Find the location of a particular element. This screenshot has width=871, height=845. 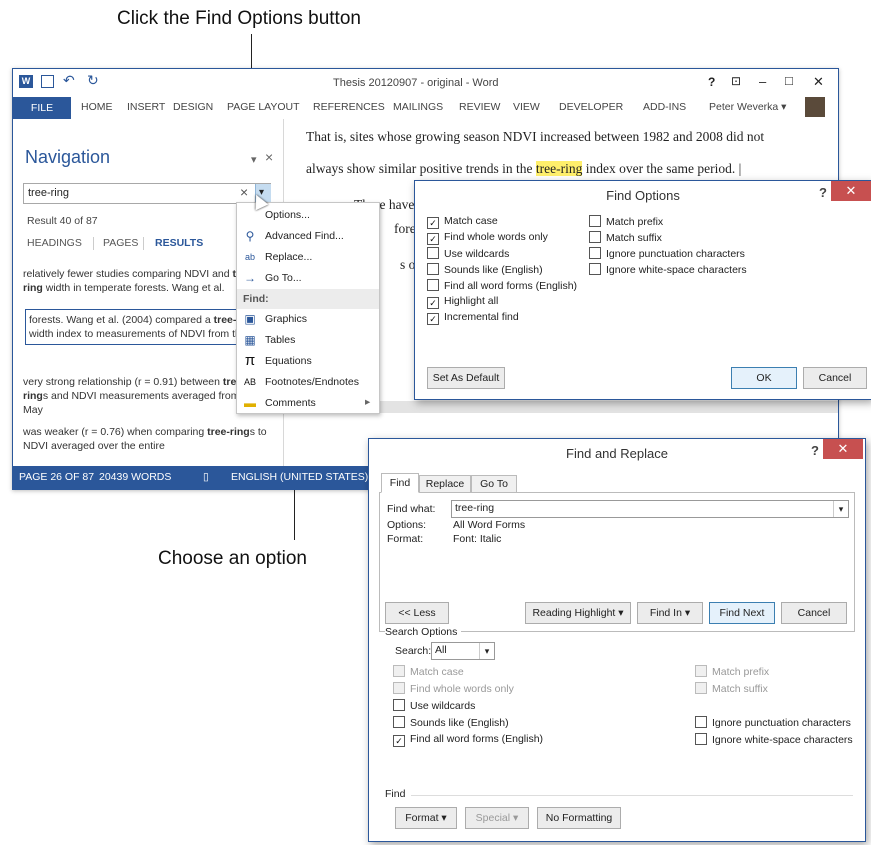

checkbox-word-forms: Find all word forms (English) is located at coordinates (502, 285).